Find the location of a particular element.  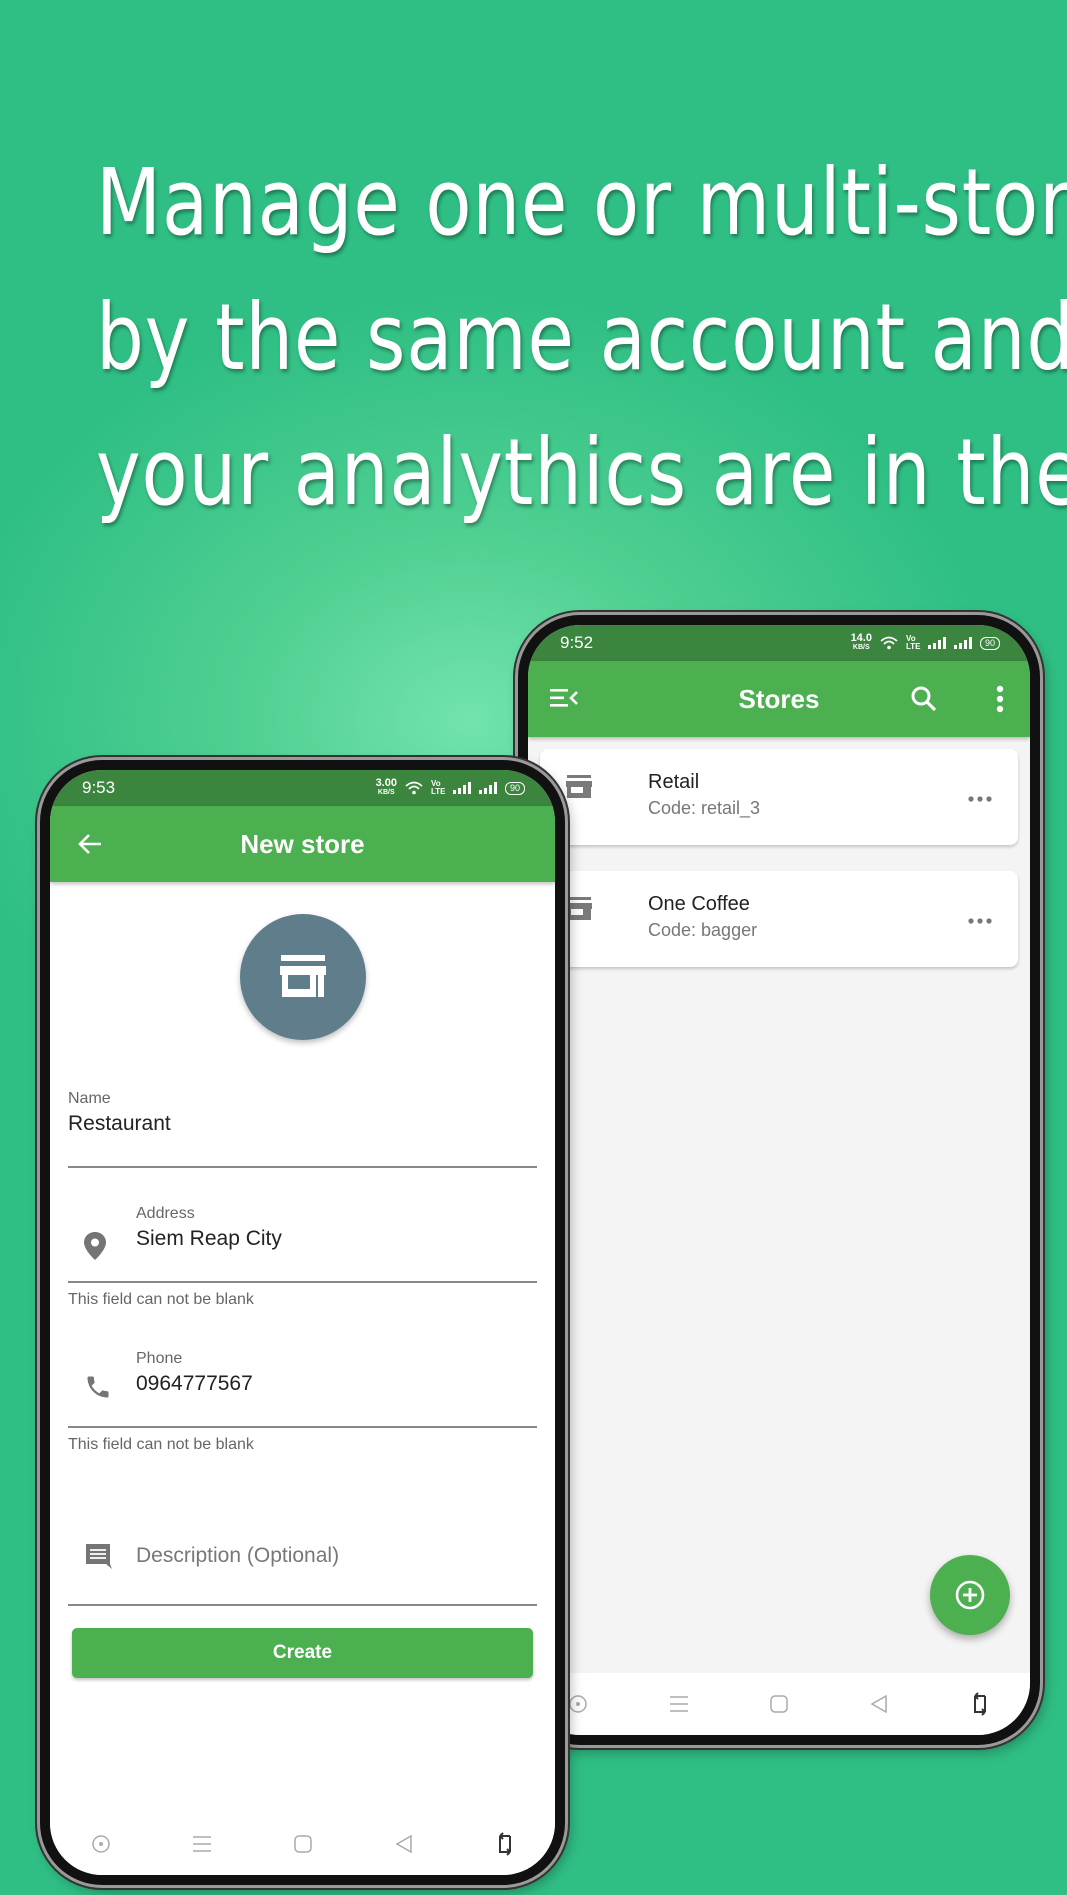

store-list-item: One Coffee Code: bagger is located at coordinates (779, 919).